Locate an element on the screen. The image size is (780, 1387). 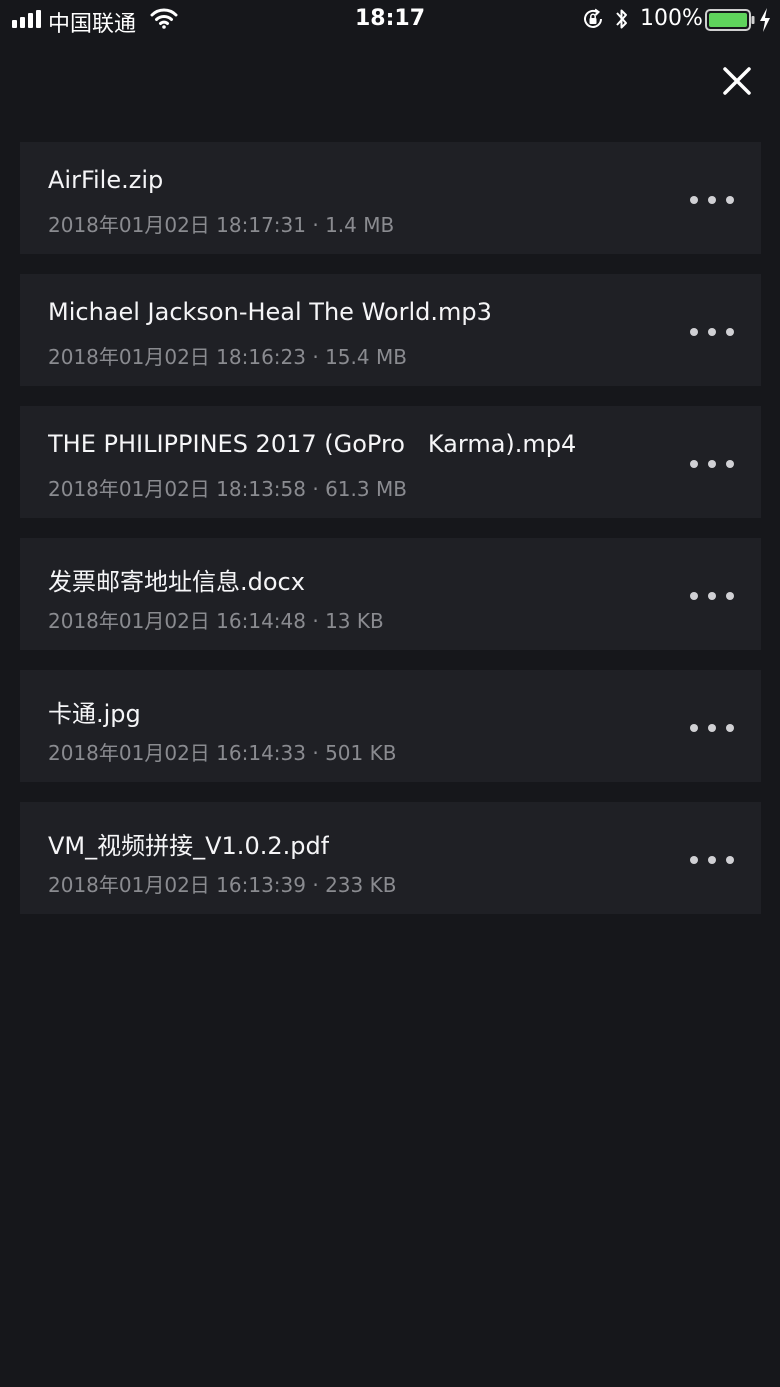
close-button is located at coordinates (737, 81).